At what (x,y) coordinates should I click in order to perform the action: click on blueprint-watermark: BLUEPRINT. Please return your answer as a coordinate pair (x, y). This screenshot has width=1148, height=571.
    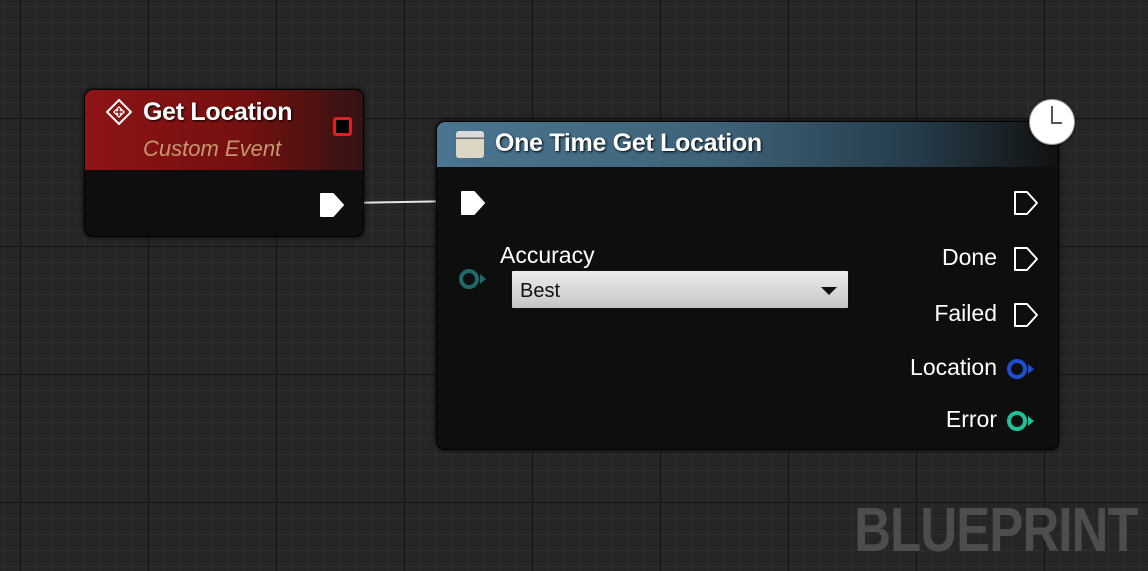
    Looking at the image, I should click on (996, 530).